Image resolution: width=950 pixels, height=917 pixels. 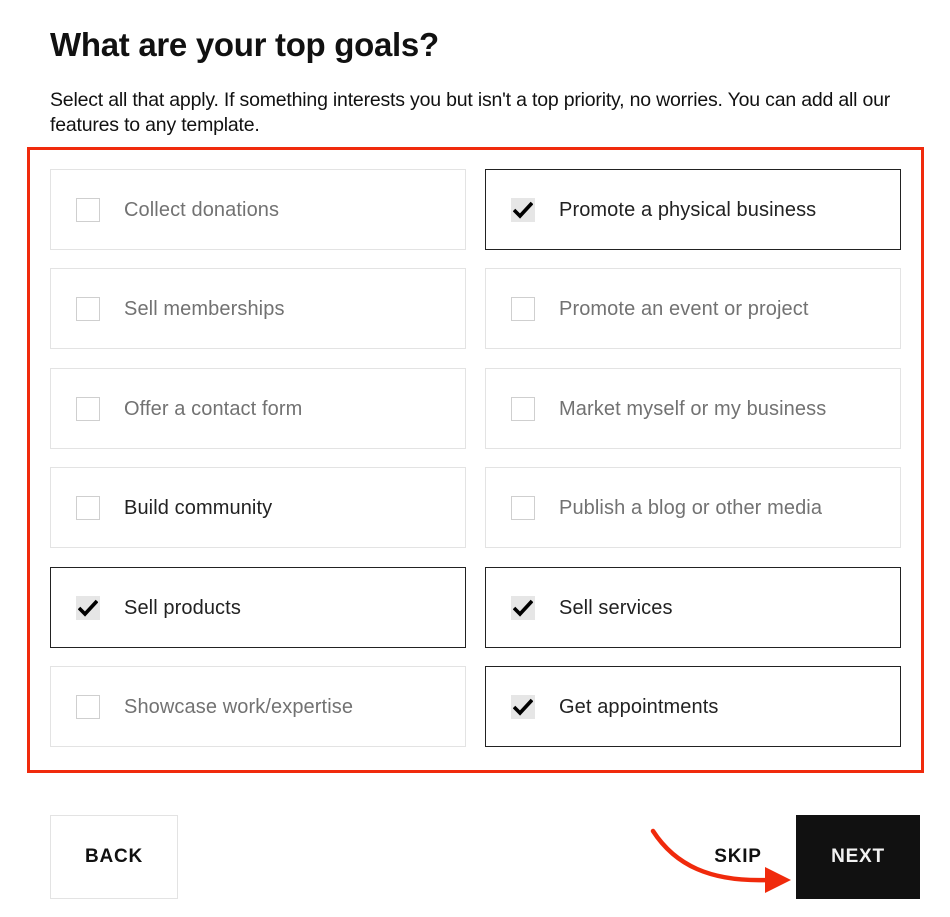 I want to click on goal-card: Showcase work/expertise, so click(x=258, y=706).